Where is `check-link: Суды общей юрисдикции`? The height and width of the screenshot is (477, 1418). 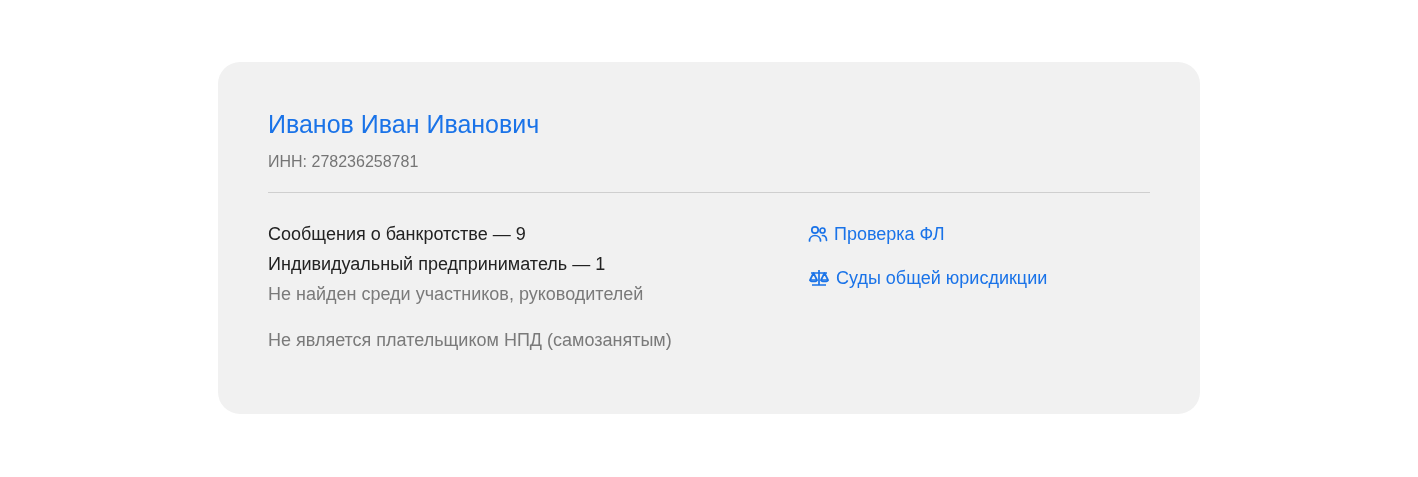
check-link: Суды общей юрисдикции is located at coordinates (928, 278).